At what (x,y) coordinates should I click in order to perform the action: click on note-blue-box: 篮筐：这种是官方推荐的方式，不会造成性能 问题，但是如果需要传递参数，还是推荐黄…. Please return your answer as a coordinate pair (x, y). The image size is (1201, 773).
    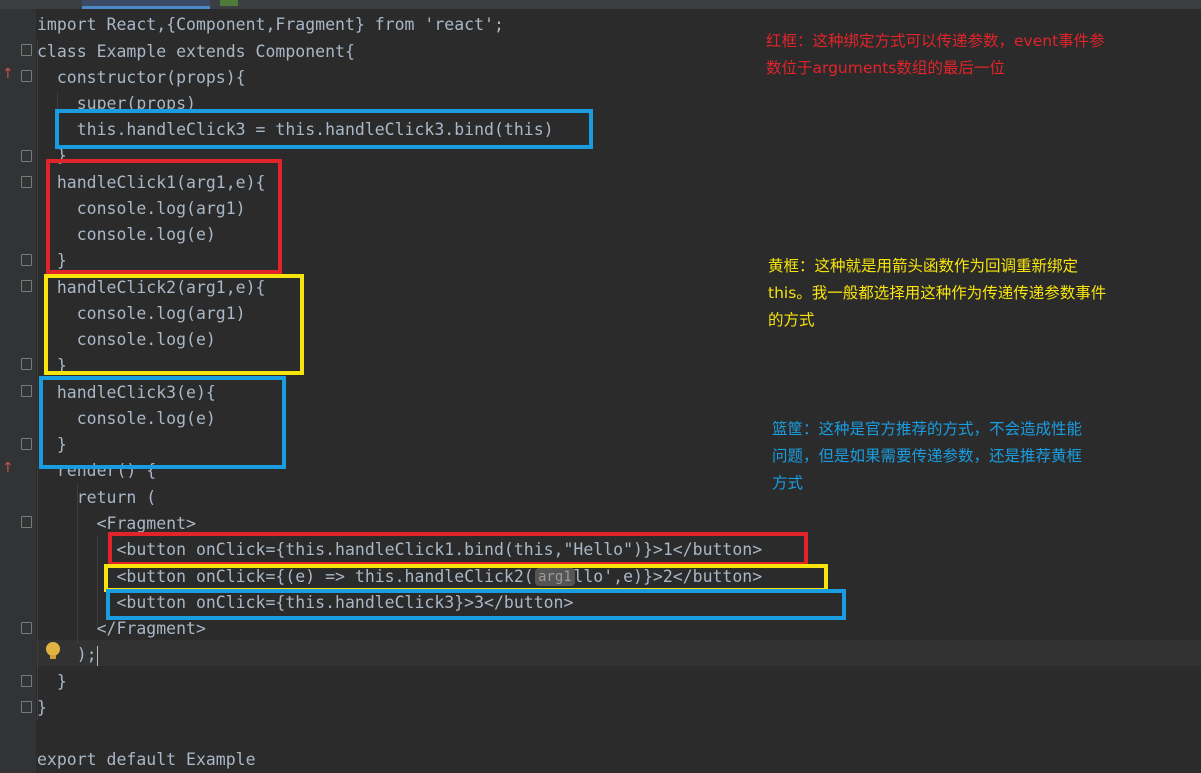
    Looking at the image, I should click on (927, 456).